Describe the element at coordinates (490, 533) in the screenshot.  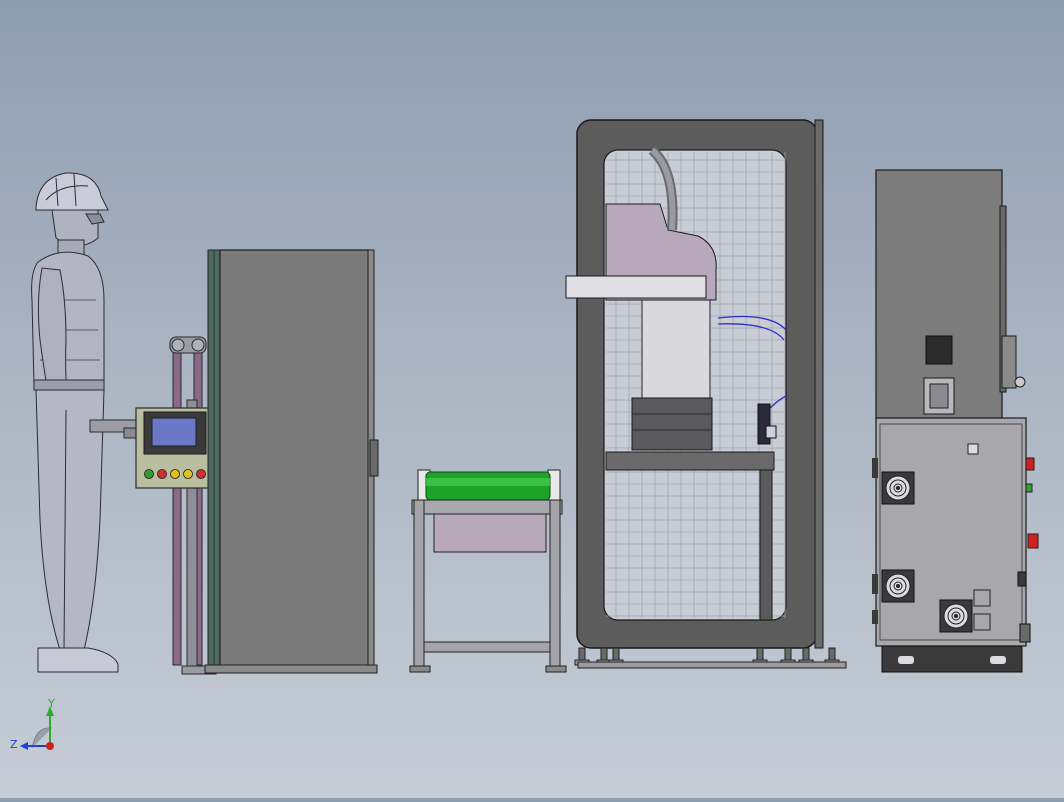
I see `drawer-panel` at that location.